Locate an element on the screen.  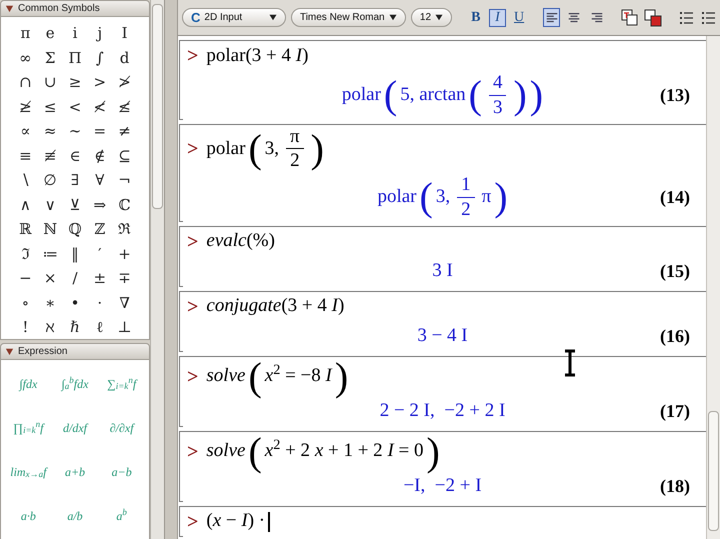
symbol-item: ∅ is located at coordinates (50, 180).